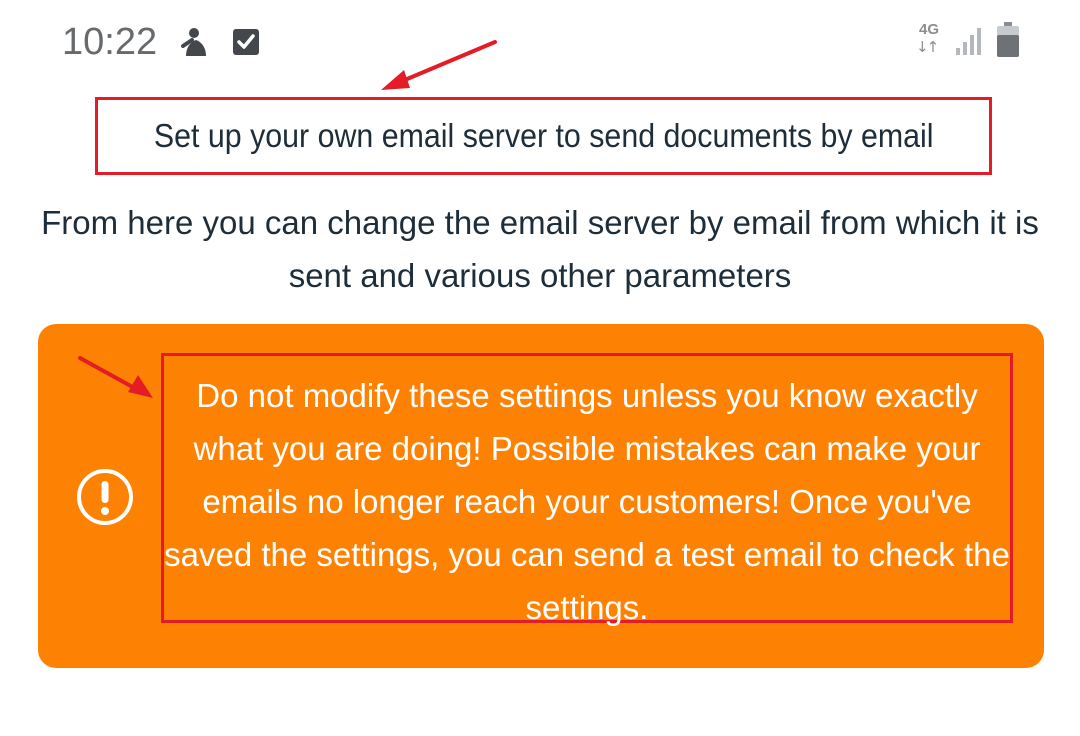  I want to click on exclamation-circle-icon, so click(105, 497).